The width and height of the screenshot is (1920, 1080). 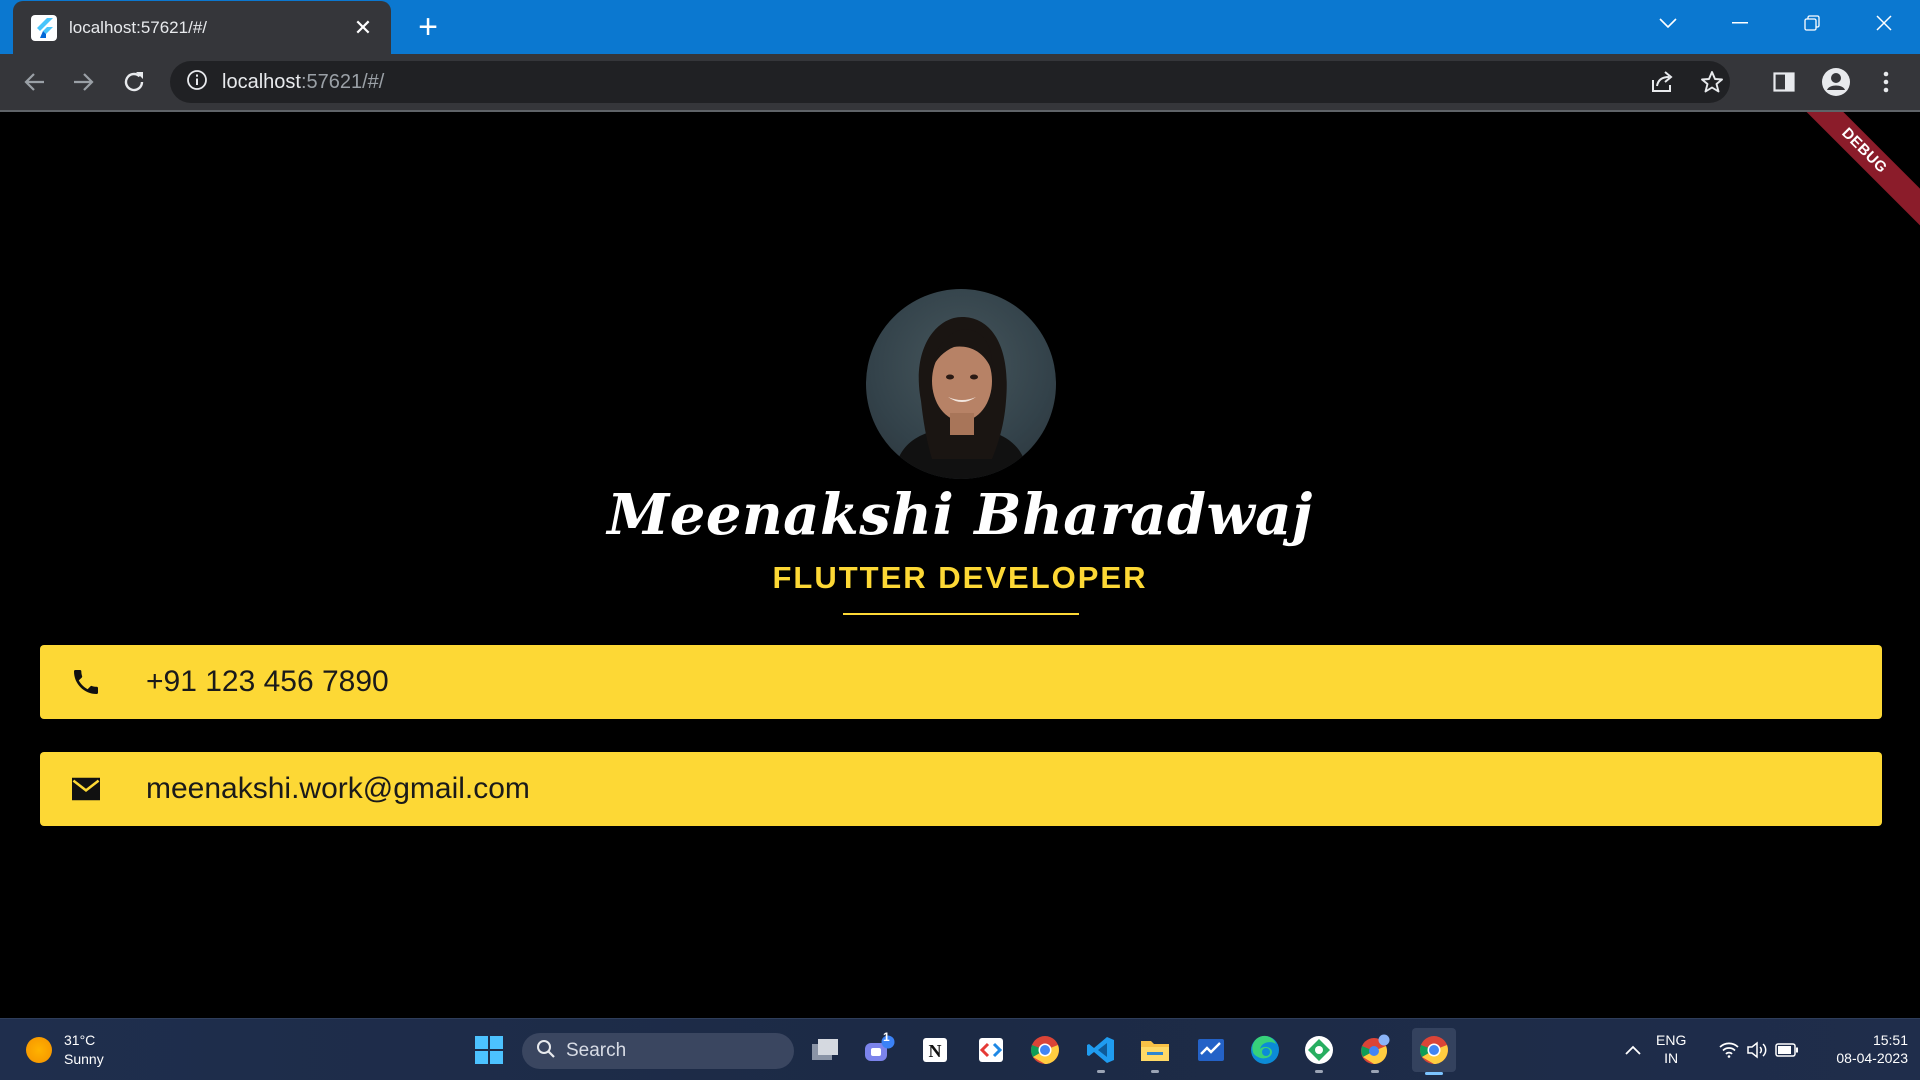 I want to click on volume-icon, so click(x=1757, y=1050).